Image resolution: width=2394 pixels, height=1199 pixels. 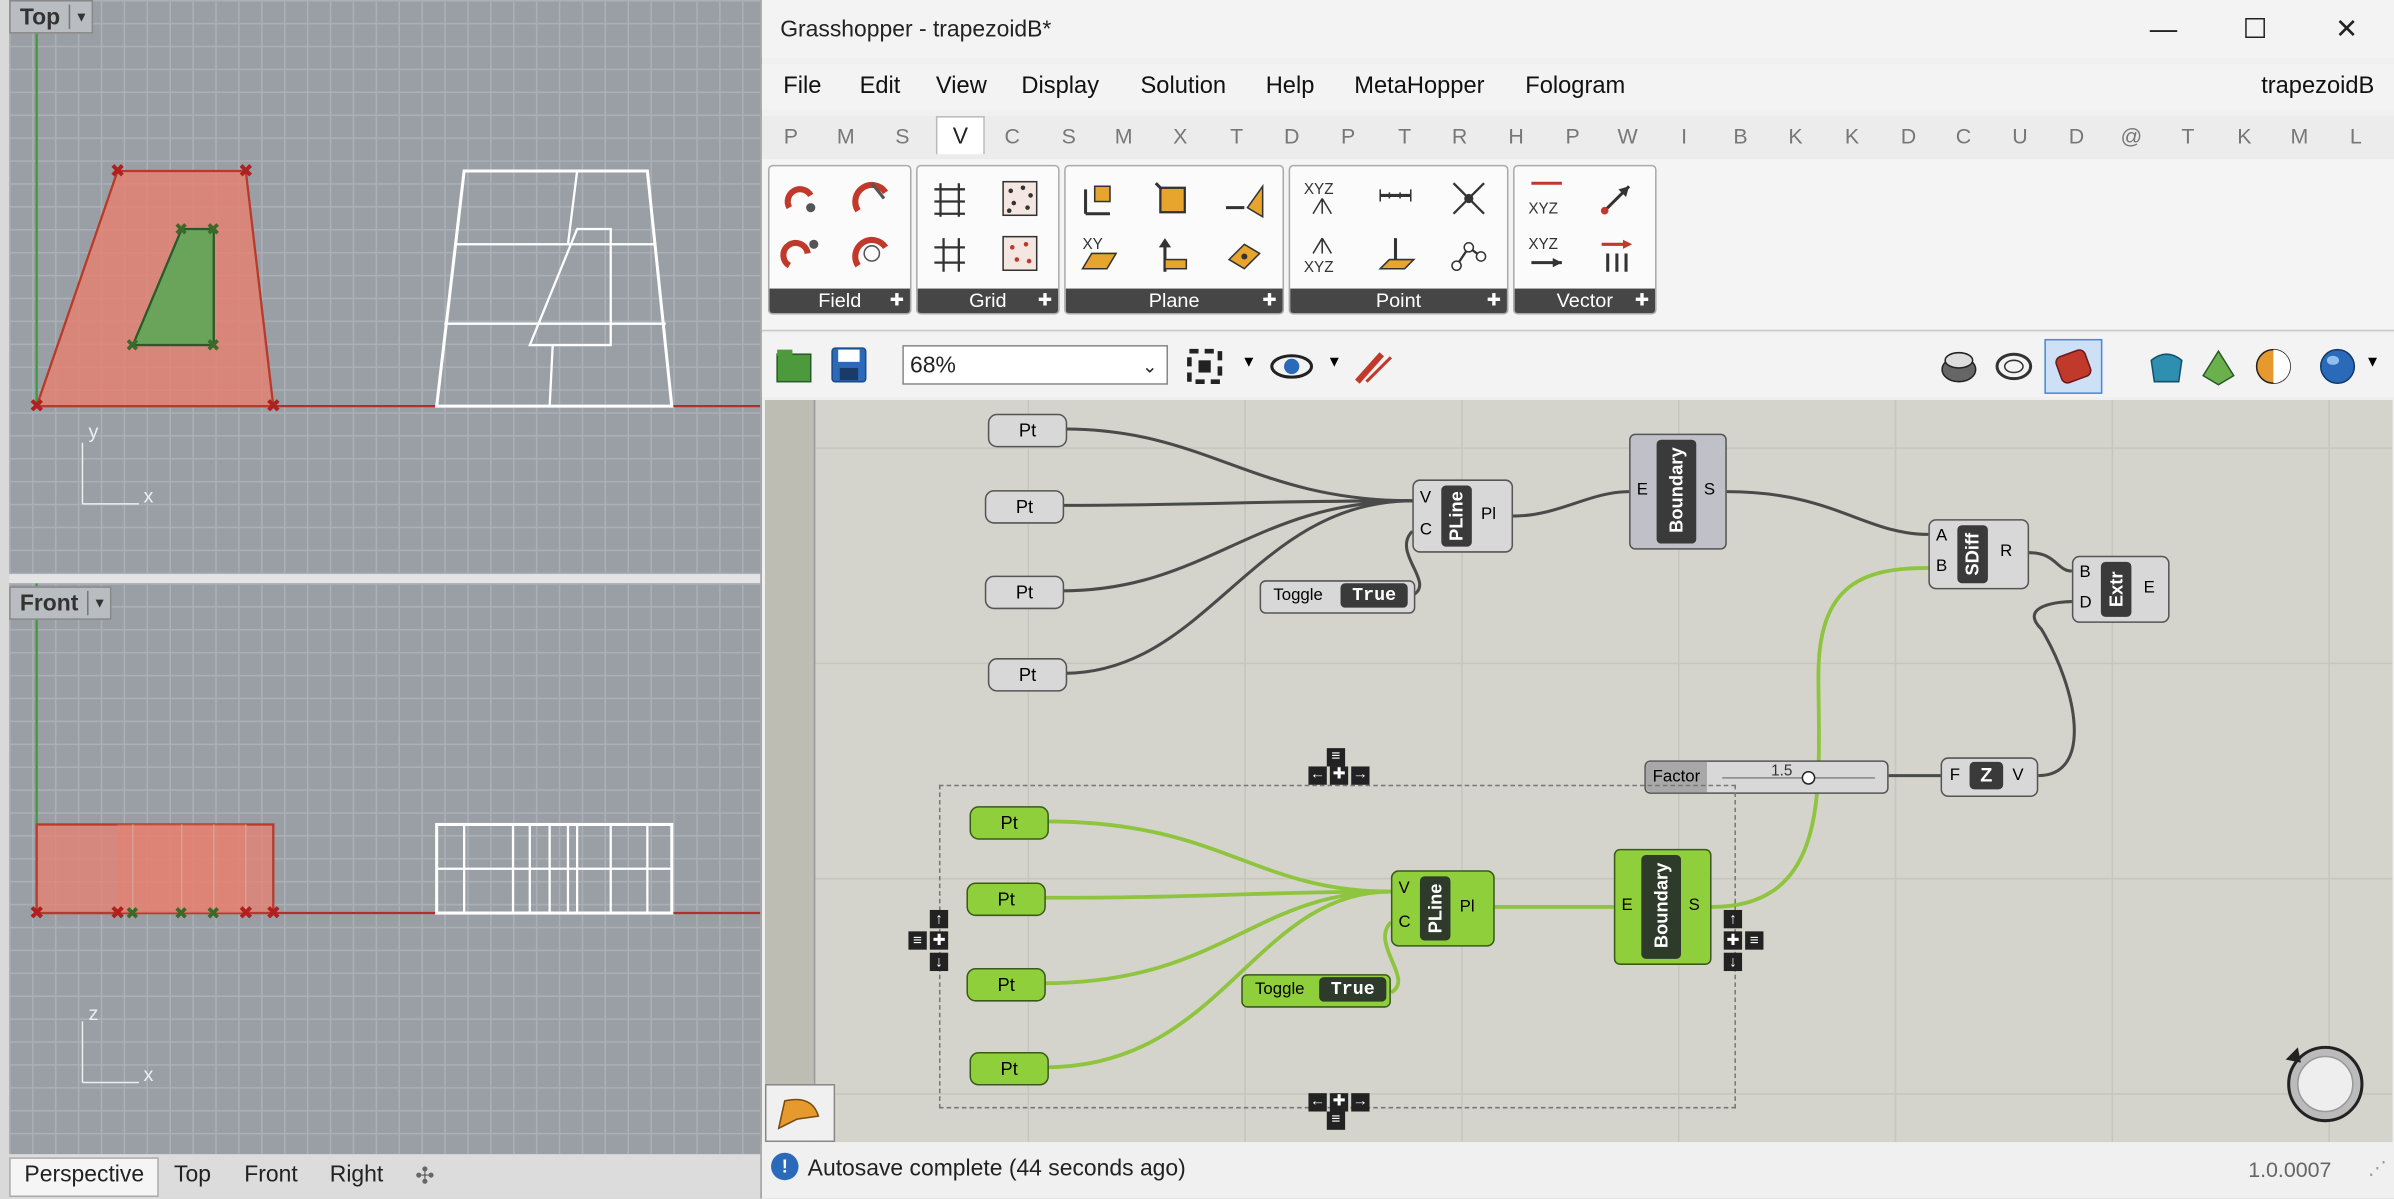 I want to click on group-handle-bottom: ← ✚ → ≡, so click(x=1339, y=1111).